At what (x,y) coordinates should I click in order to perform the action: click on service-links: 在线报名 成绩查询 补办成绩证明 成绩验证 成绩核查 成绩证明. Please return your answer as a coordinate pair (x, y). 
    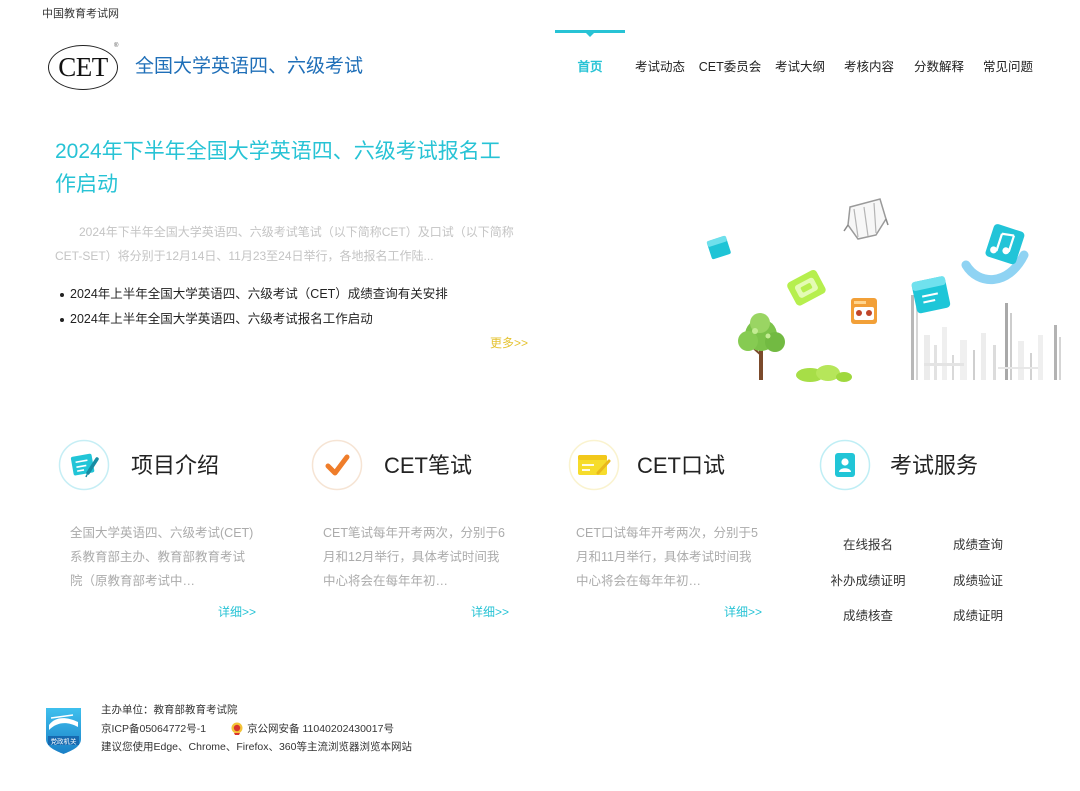
    Looking at the image, I should click on (923, 579).